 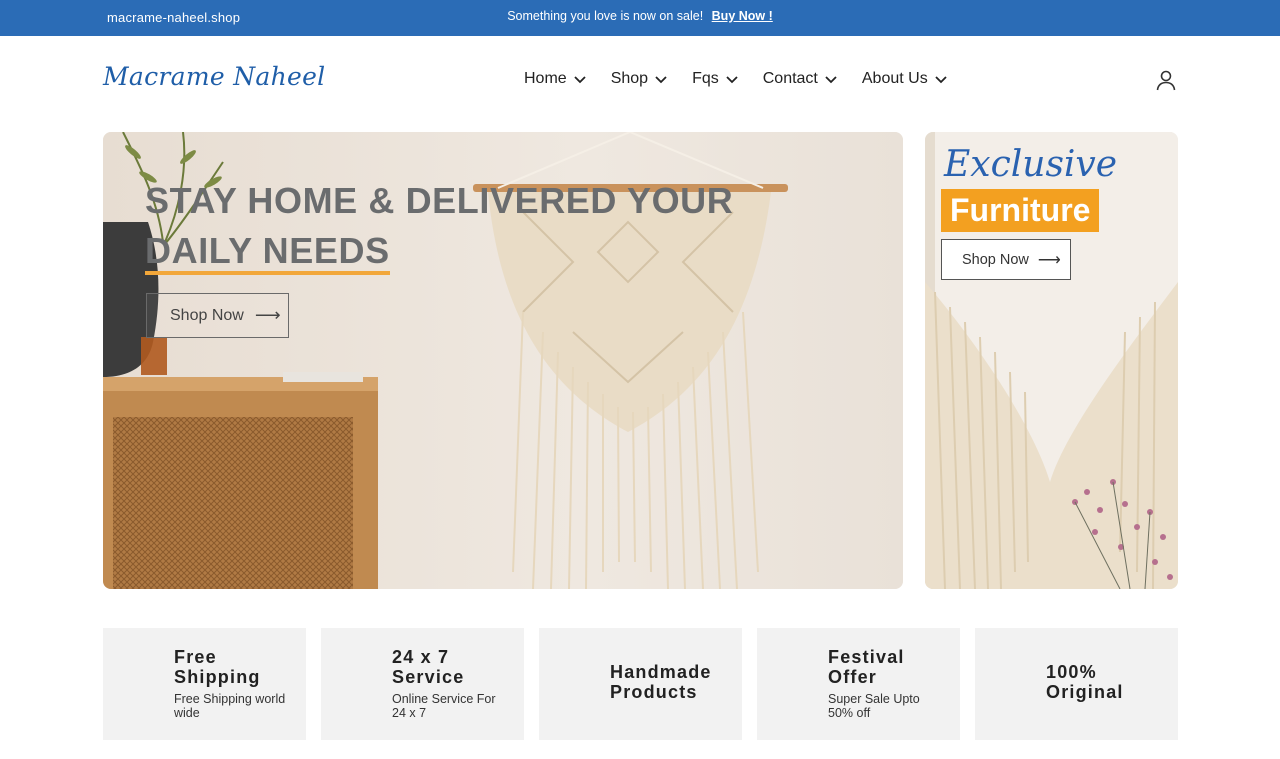 I want to click on nav-fqs: Fqs, so click(x=715, y=79).